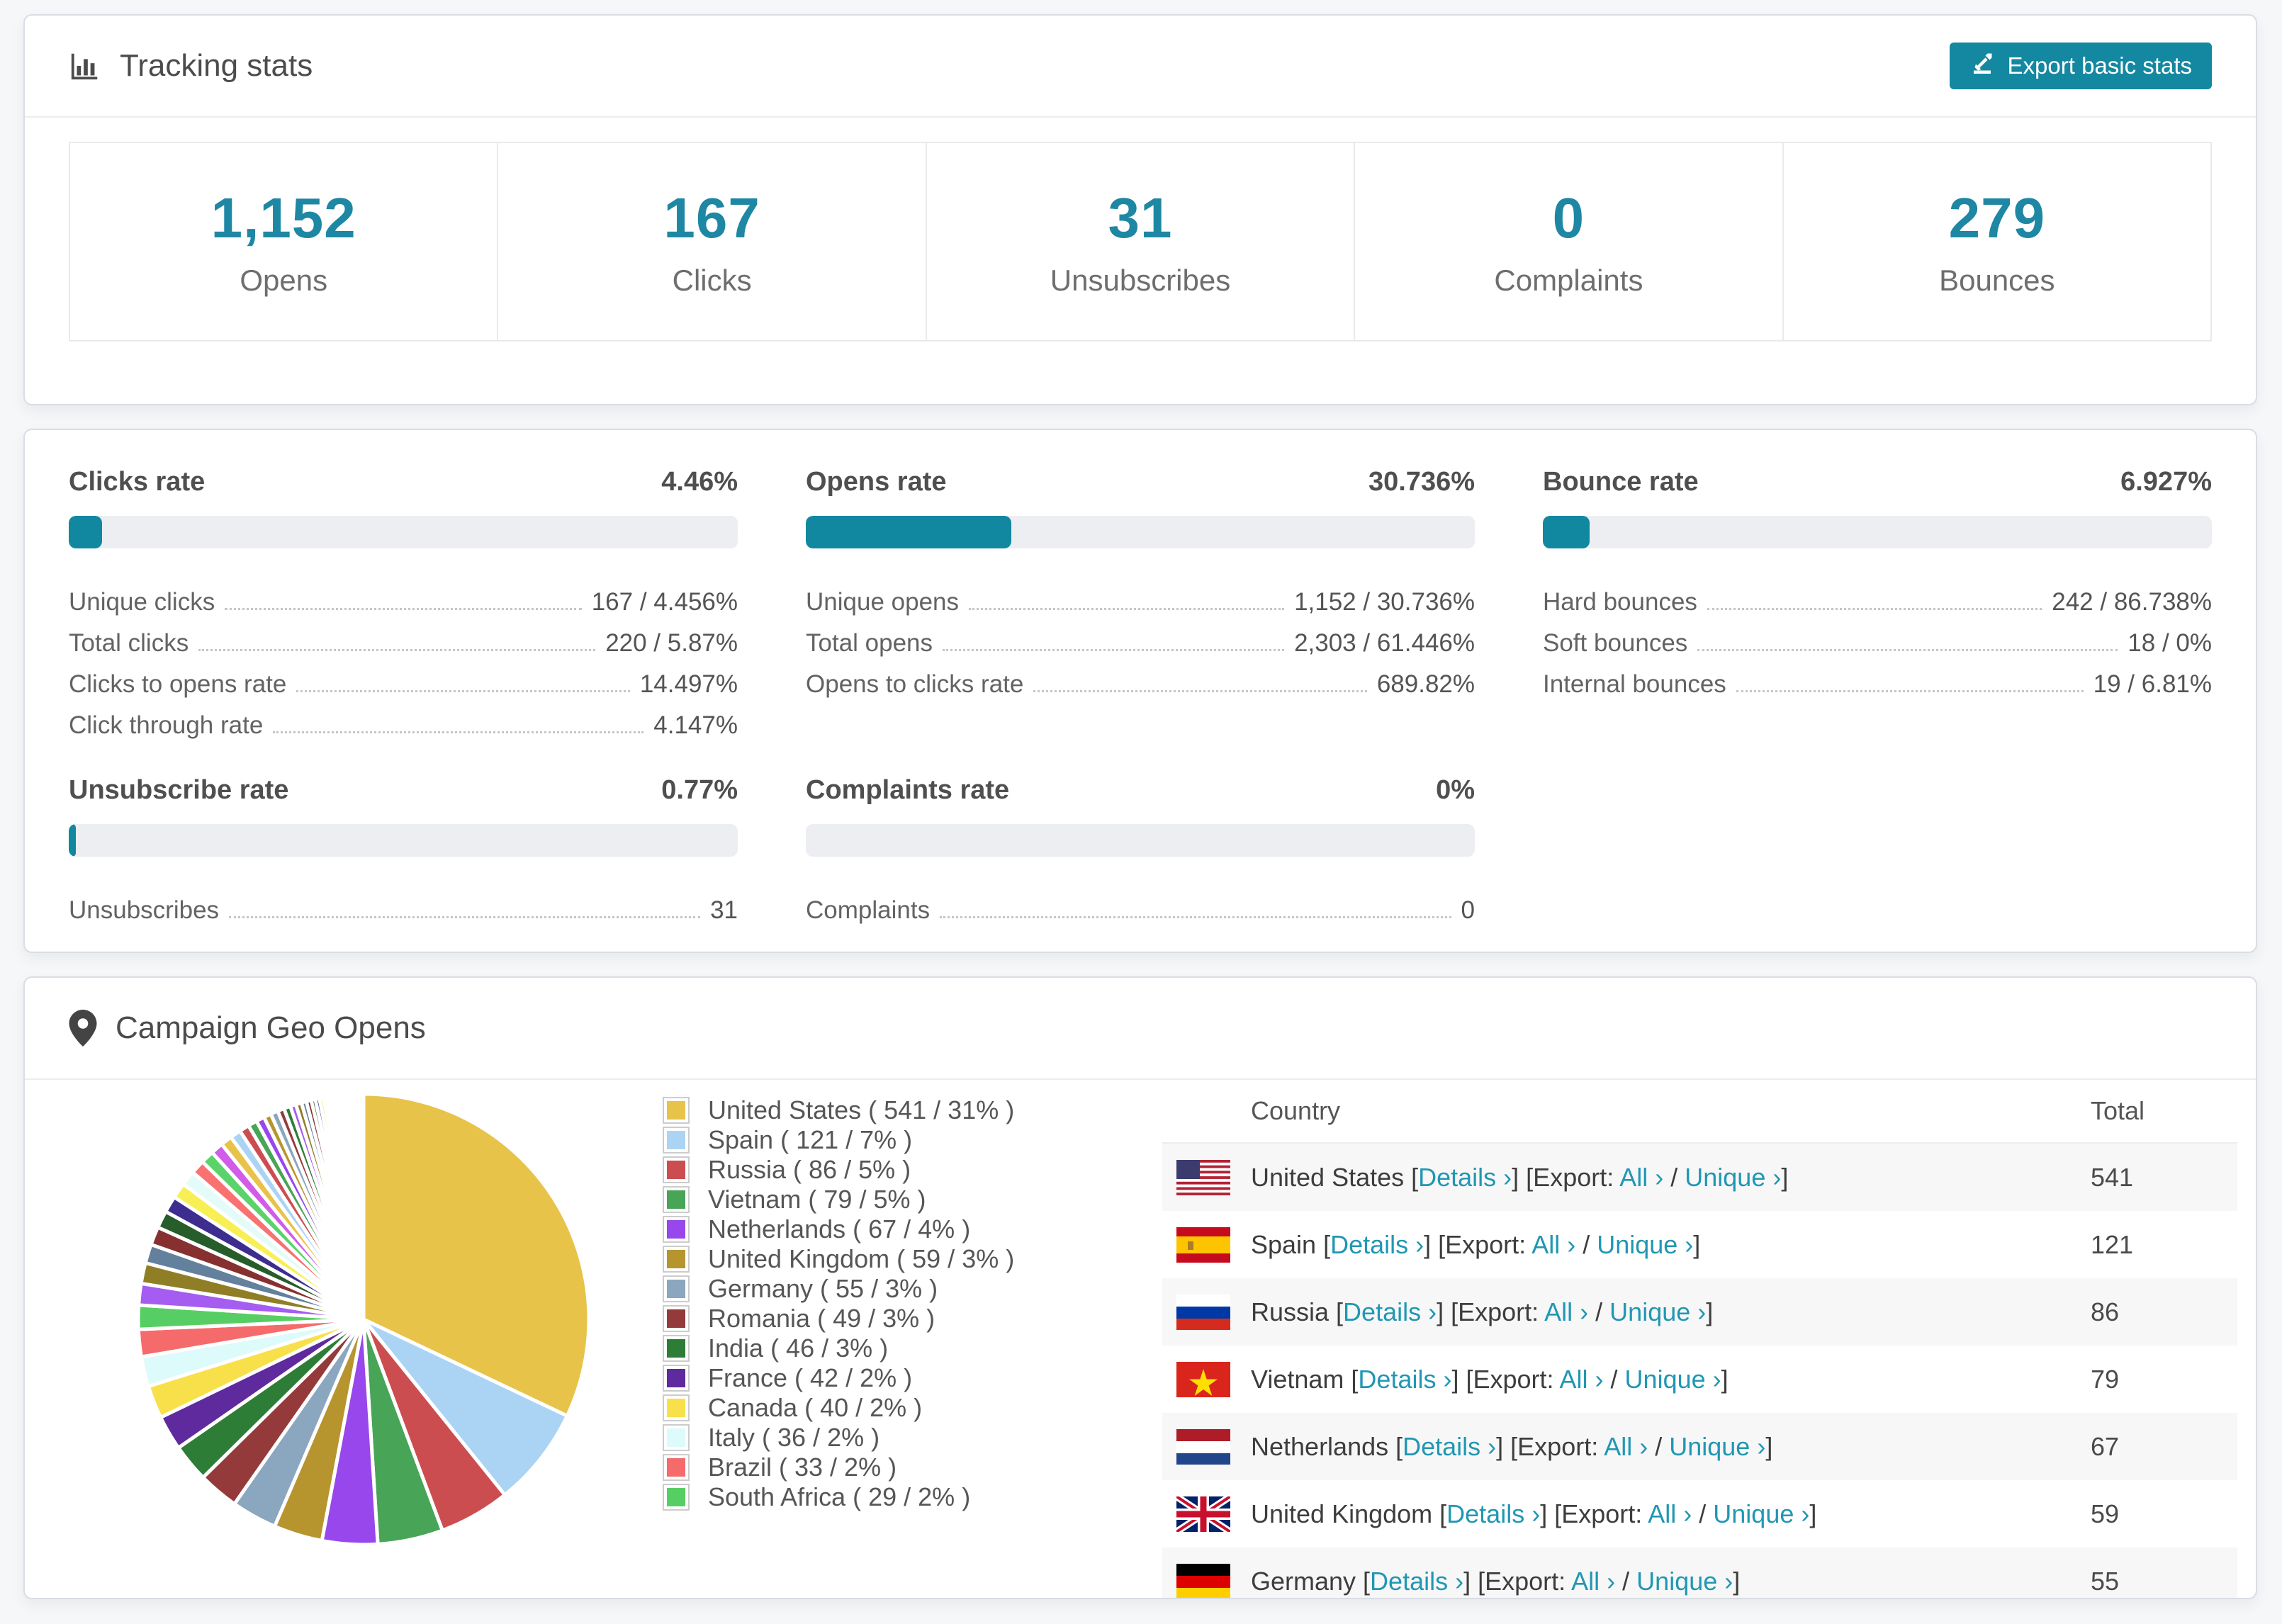 This screenshot has height=1624, width=2282. Describe the element at coordinates (217, 66) in the screenshot. I see `page-title: Tracking stats` at that location.